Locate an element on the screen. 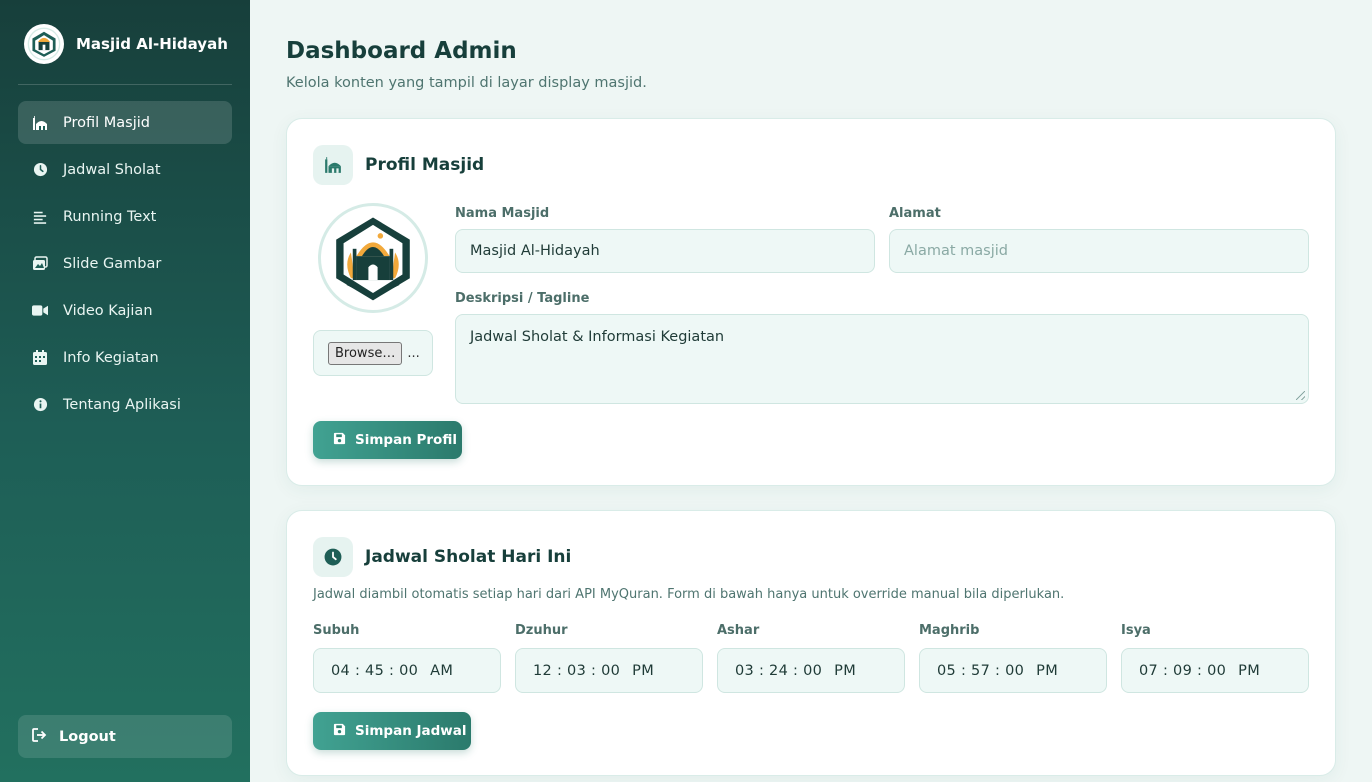 The image size is (1372, 782). sidebar-item-slide-gambar: Slide Gambar is located at coordinates (125, 263).